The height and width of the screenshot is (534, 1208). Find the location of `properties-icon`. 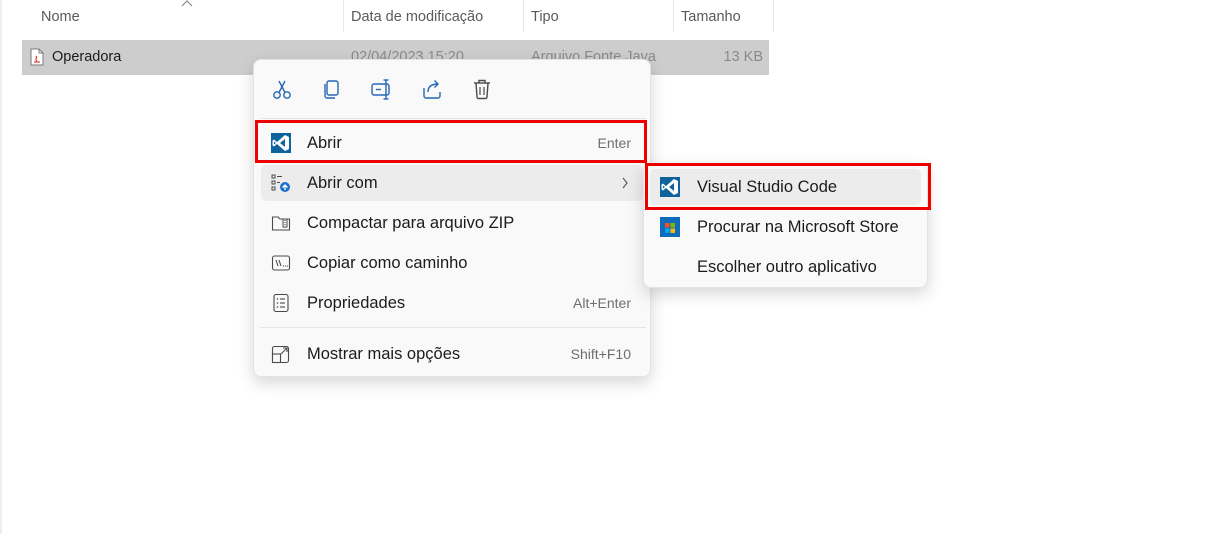

properties-icon is located at coordinates (281, 303).